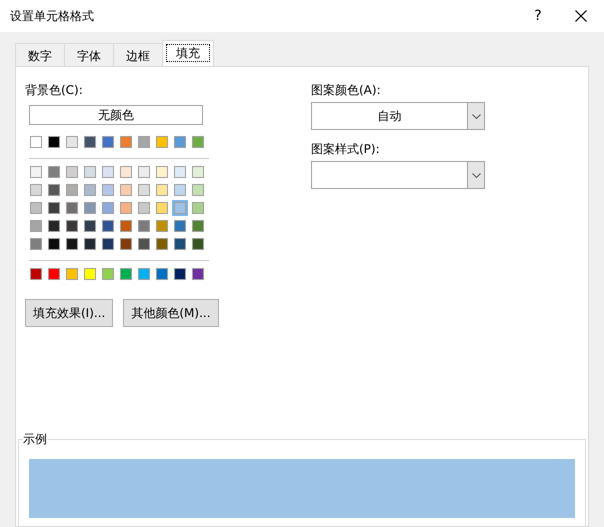  Describe the element at coordinates (538, 16) in the screenshot. I see `help-button: ?` at that location.